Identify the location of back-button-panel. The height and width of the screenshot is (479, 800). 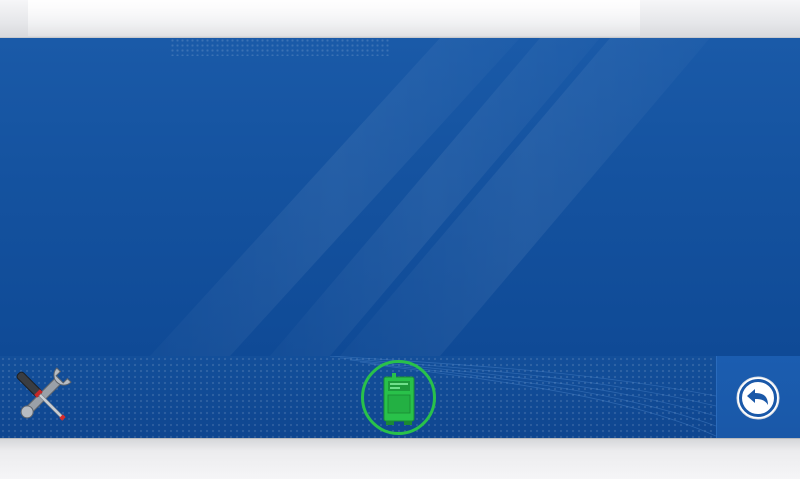
(758, 397).